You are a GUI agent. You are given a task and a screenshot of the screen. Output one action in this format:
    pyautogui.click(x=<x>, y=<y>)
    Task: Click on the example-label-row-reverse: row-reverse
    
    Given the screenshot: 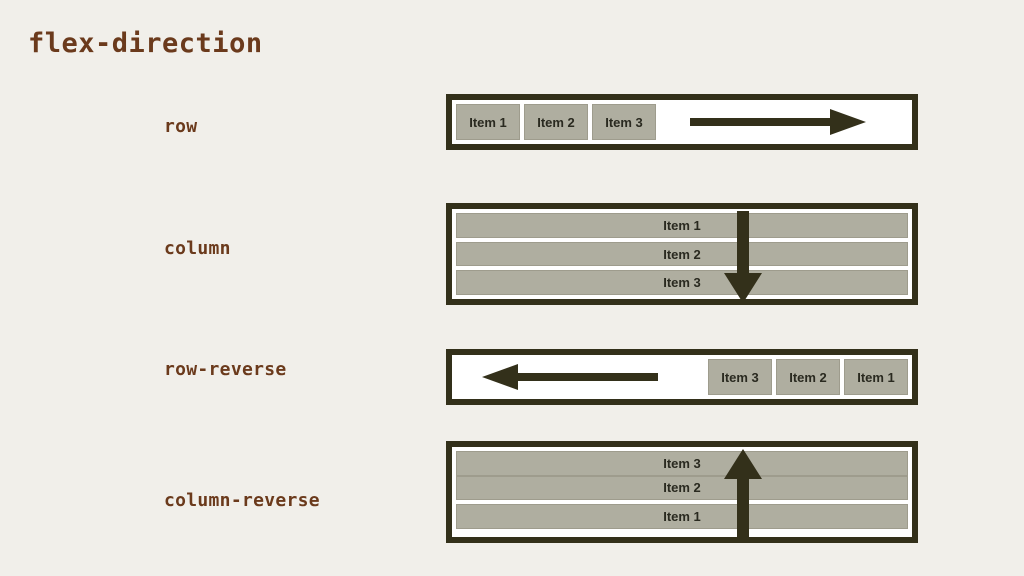 What is the action you would take?
    pyautogui.click(x=225, y=369)
    